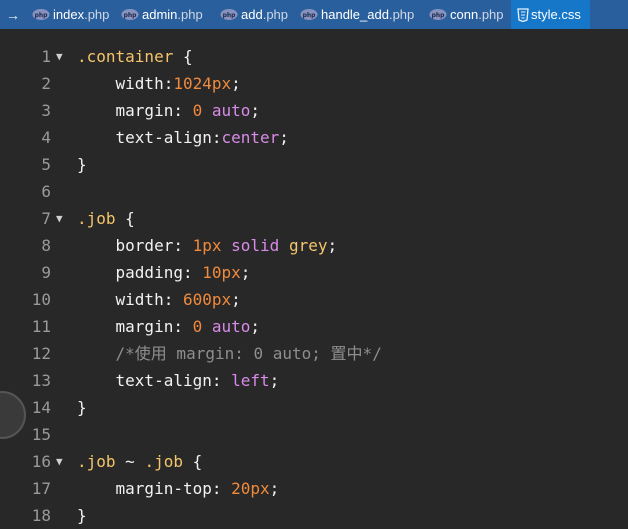 The image size is (628, 529). I want to click on code-token: text-align:, so click(149, 137).